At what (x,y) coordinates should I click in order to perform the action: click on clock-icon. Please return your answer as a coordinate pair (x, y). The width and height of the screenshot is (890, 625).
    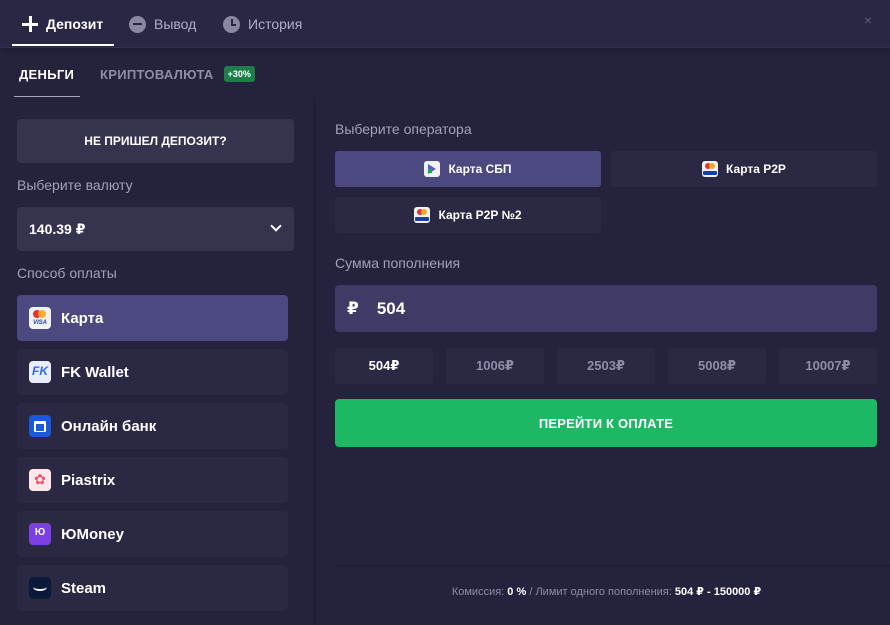
    Looking at the image, I should click on (231, 24).